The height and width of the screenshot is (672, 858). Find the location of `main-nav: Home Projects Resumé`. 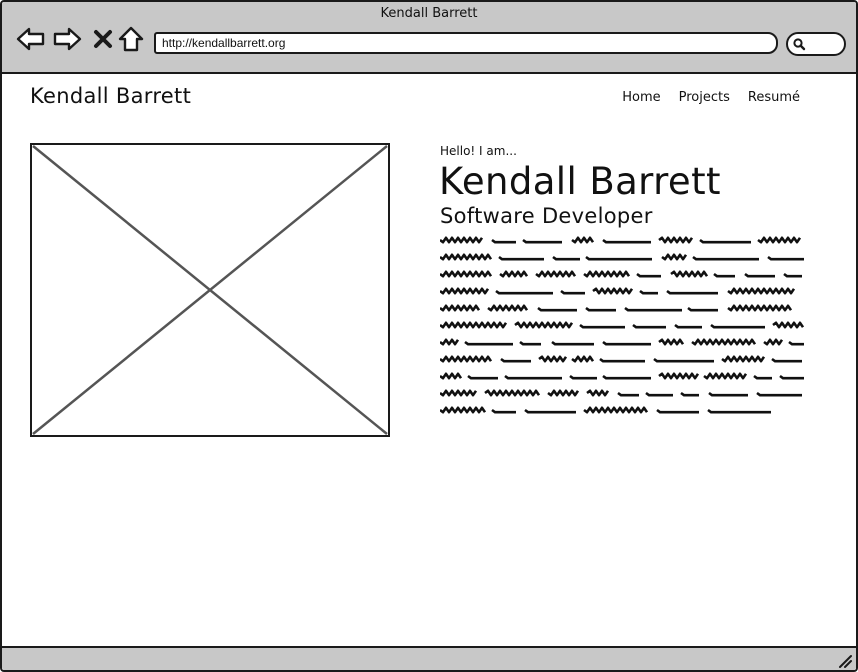

main-nav: Home Projects Resumé is located at coordinates (711, 97).